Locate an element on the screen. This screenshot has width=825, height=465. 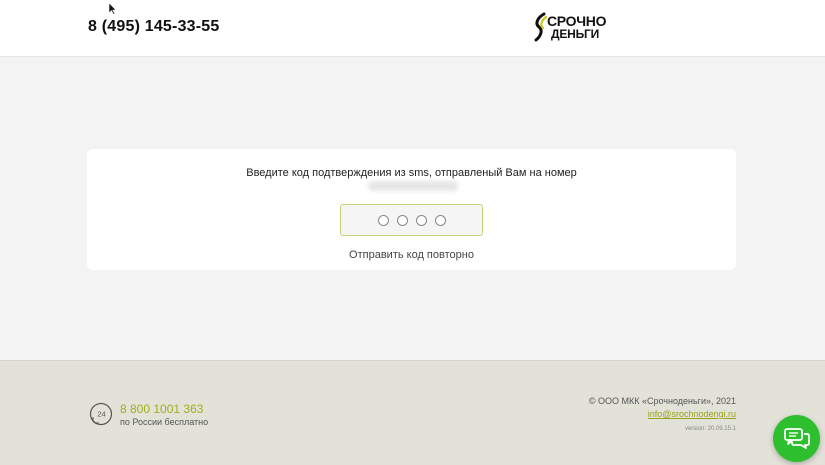
header: 8 (495) 145-33-55 СРОЧНО ДЕНЬГИ is located at coordinates (412, 28).